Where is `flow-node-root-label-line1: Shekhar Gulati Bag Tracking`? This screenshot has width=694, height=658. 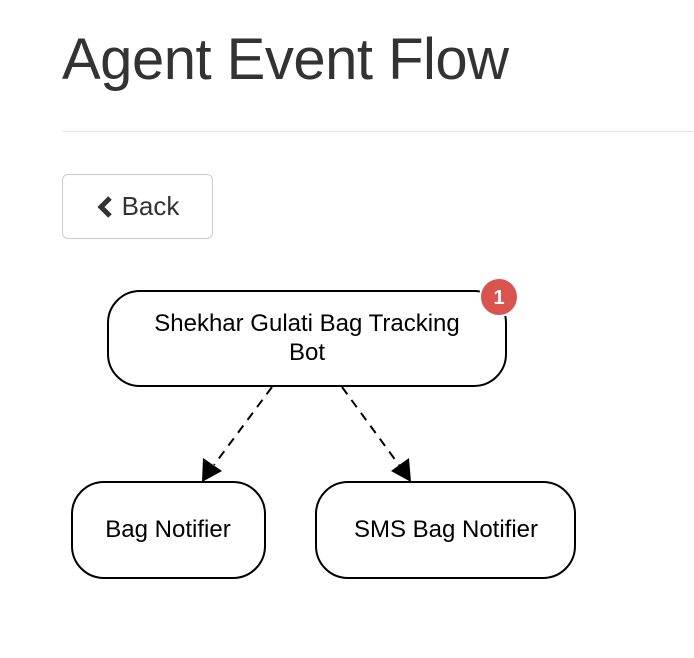
flow-node-root-label-line1: Shekhar Gulati Bag Tracking is located at coordinates (307, 323).